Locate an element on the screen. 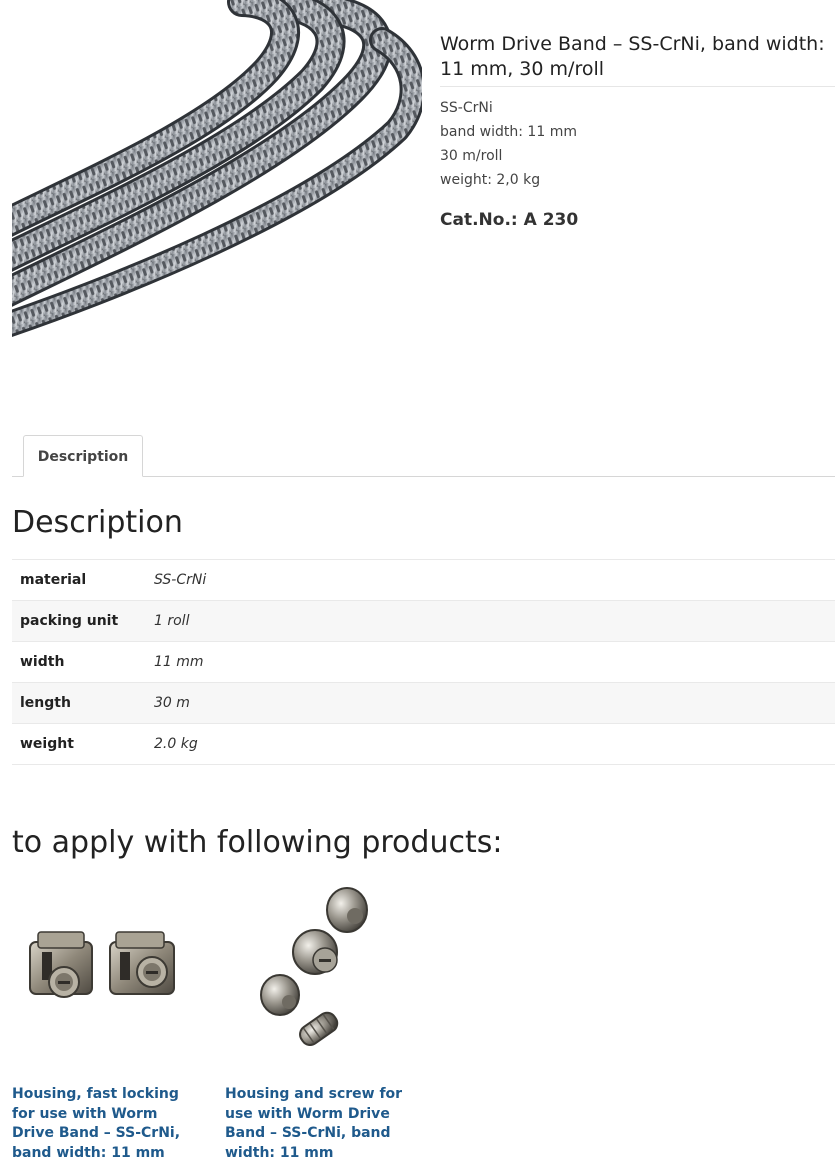  product-image is located at coordinates (217, 170).